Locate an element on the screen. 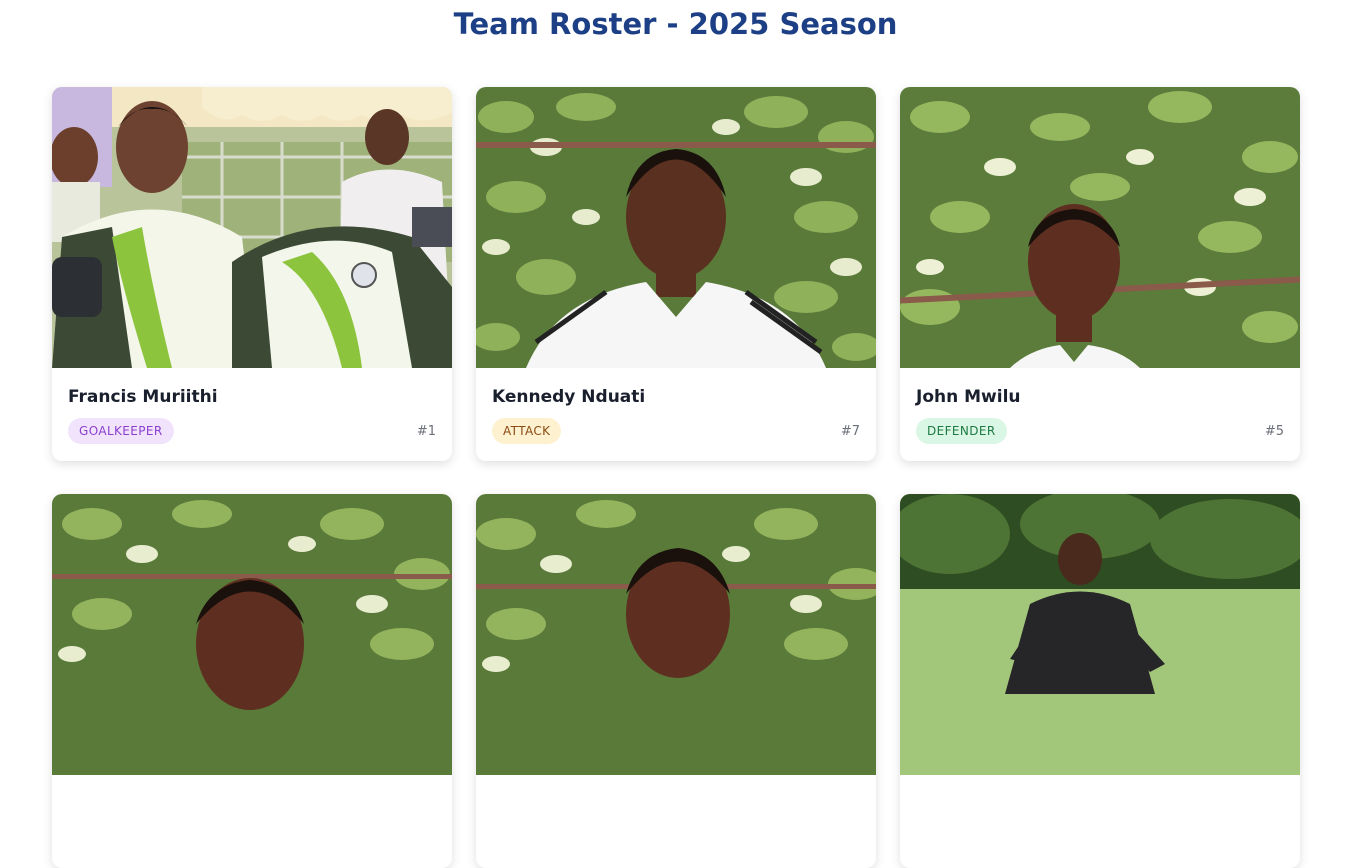  player-name: John Mwilu is located at coordinates (968, 397).